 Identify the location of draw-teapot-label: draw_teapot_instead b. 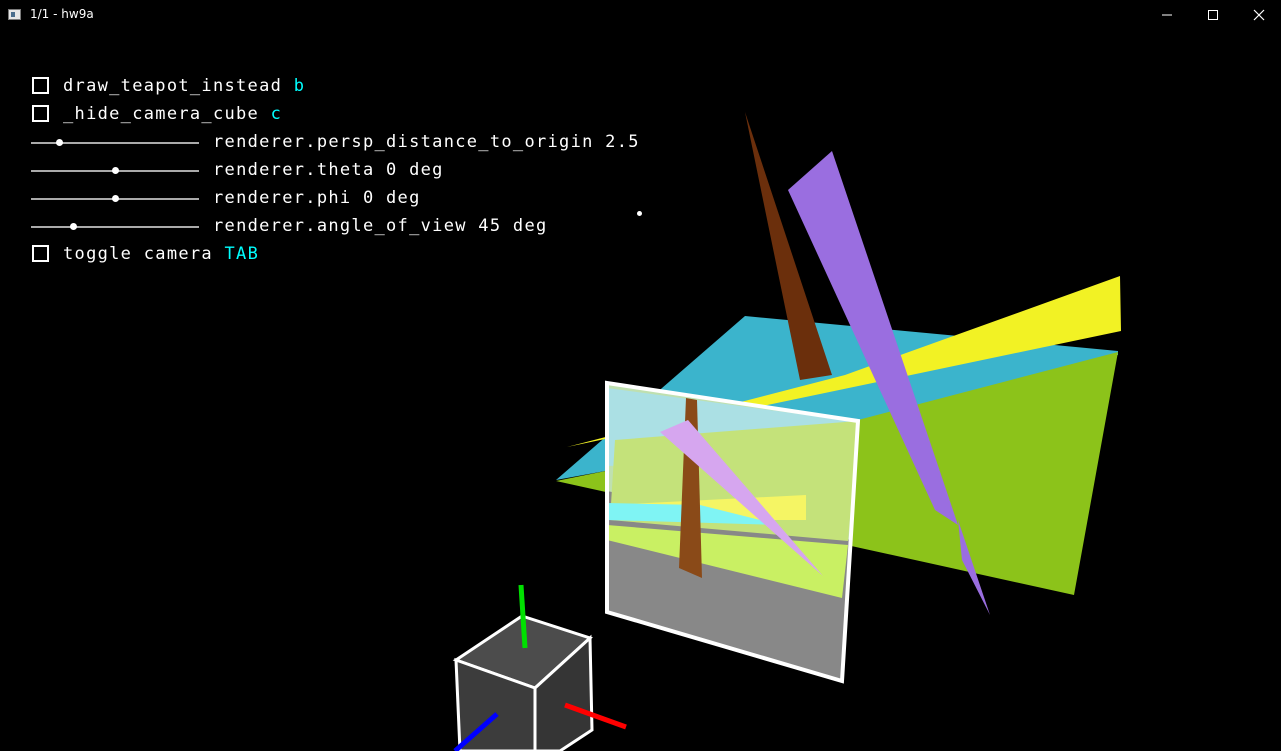
(184, 86).